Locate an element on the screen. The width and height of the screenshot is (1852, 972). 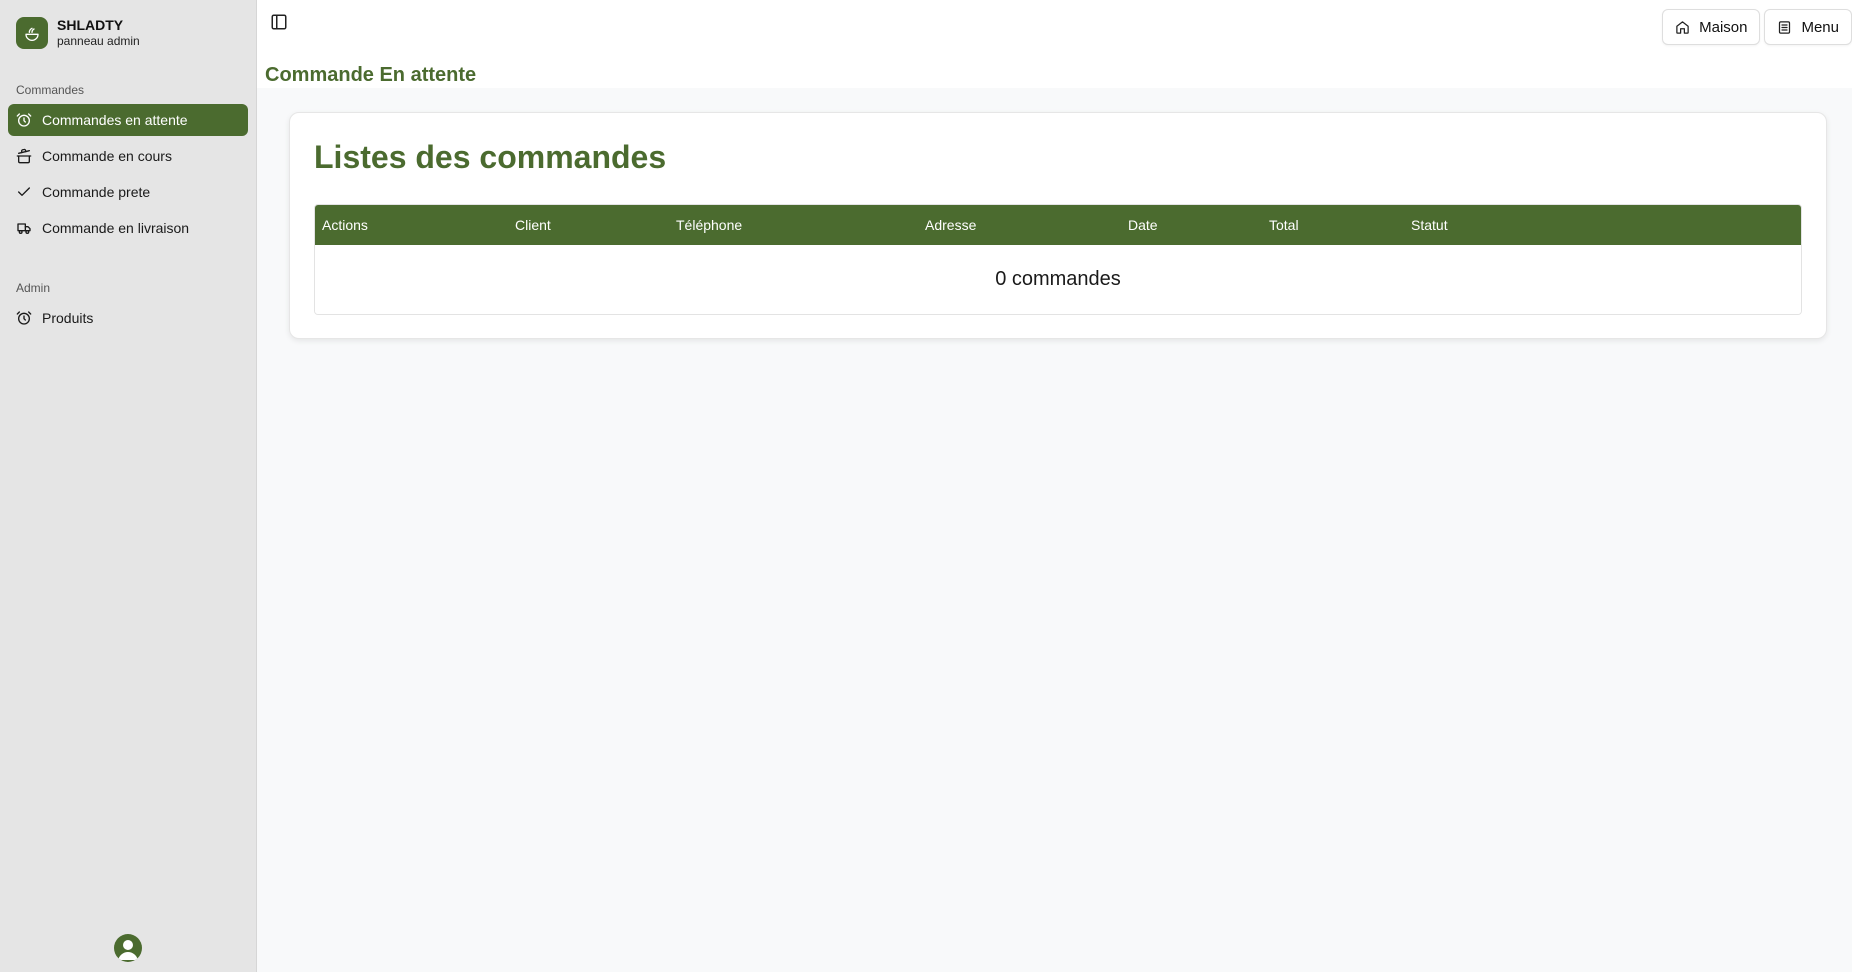
brand-logo-icon is located at coordinates (32, 33).